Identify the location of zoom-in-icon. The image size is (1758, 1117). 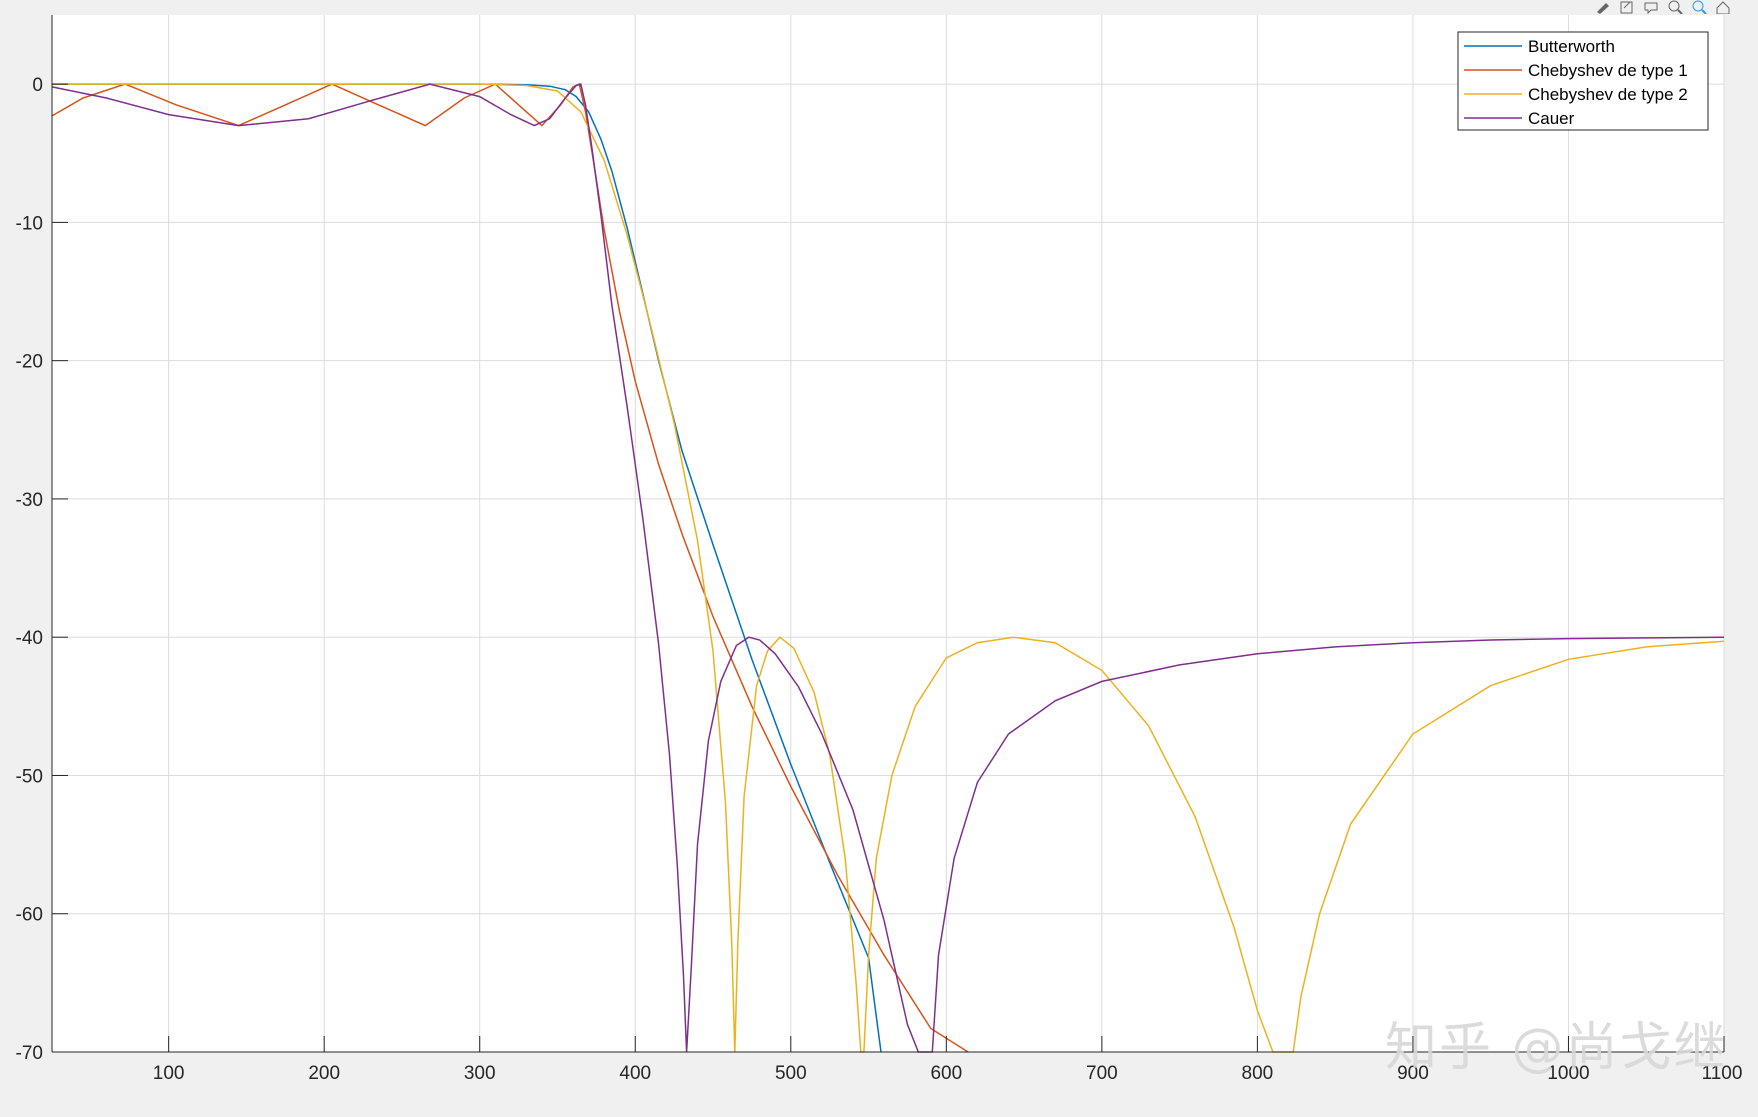
(1675, 7).